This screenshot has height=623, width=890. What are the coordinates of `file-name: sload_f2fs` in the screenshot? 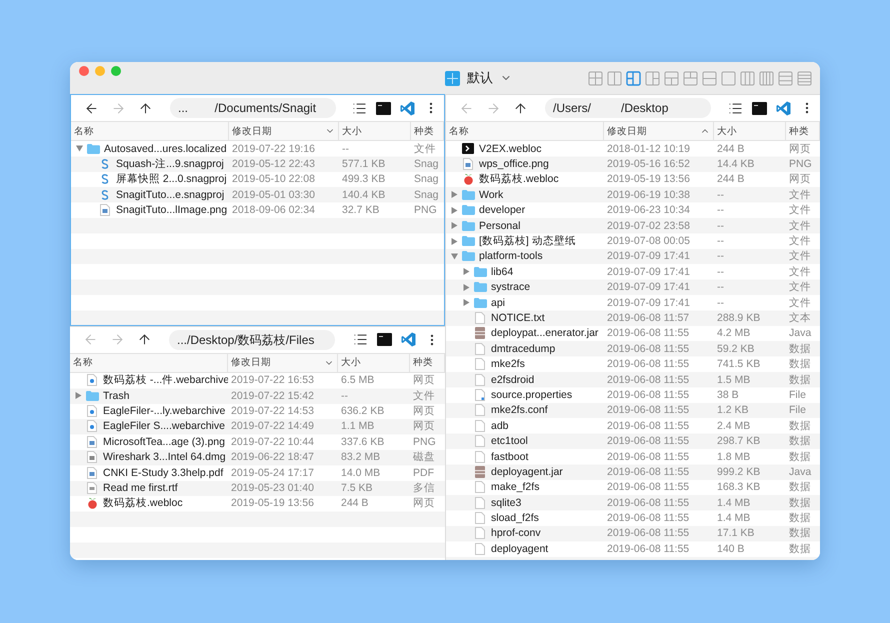 It's located at (515, 518).